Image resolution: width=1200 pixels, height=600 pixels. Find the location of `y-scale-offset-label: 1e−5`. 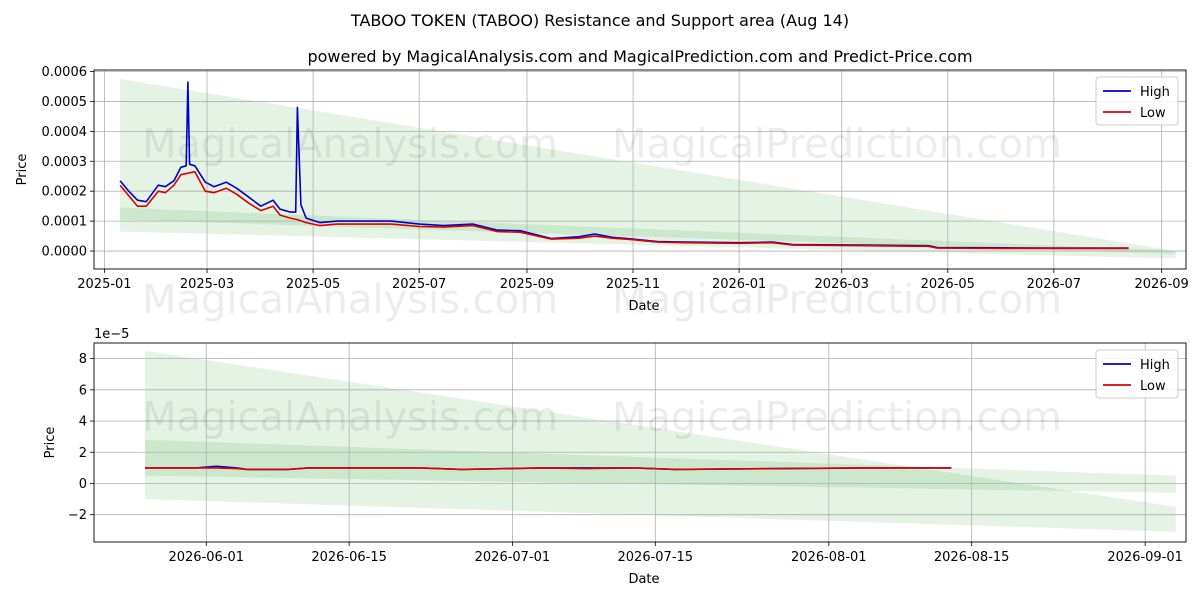

y-scale-offset-label: 1e−5 is located at coordinates (111, 334).